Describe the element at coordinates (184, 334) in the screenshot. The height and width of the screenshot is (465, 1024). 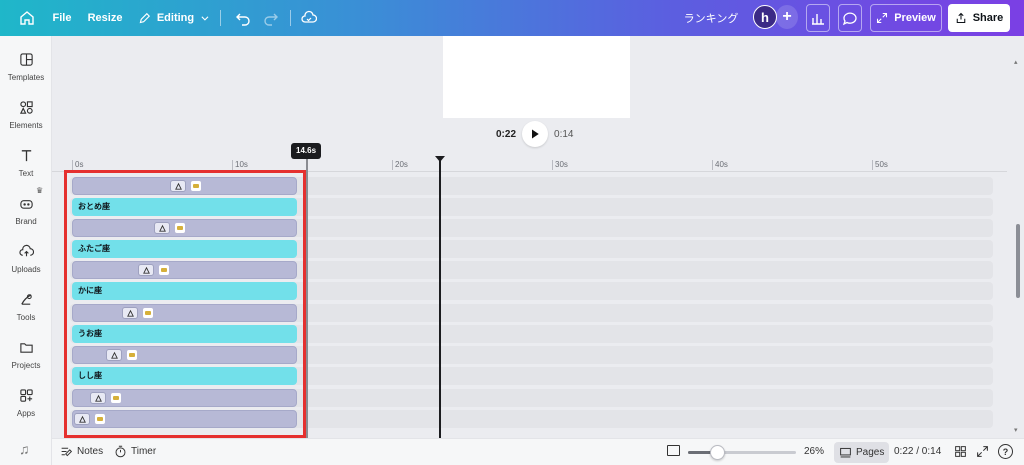
I see `text-clip: うお座` at that location.